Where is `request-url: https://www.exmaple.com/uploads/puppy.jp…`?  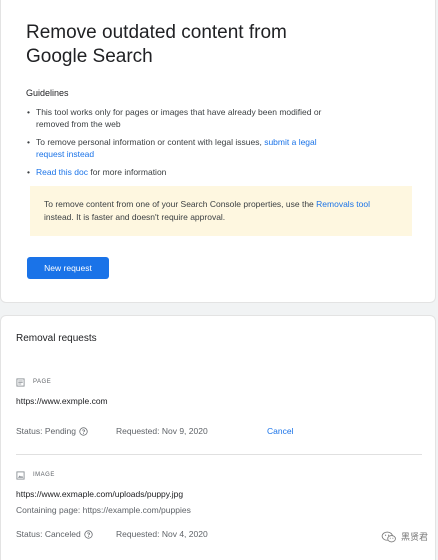 request-url: https://www.exmaple.com/uploads/puppy.jp… is located at coordinates (100, 494).